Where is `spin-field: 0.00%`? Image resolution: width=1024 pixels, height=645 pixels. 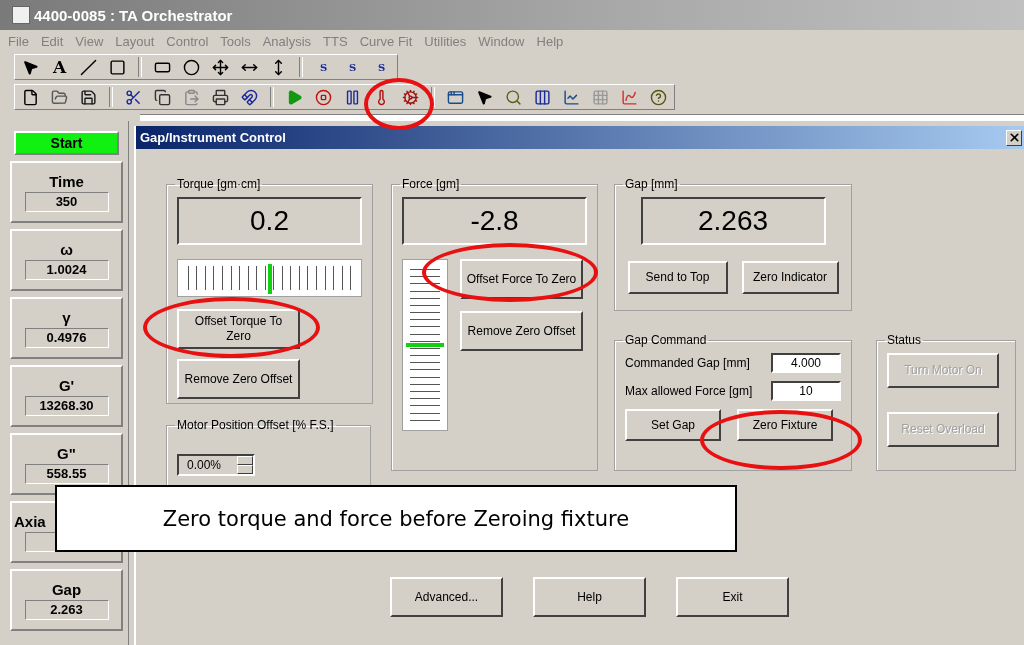
spin-field: 0.00% is located at coordinates (216, 465).